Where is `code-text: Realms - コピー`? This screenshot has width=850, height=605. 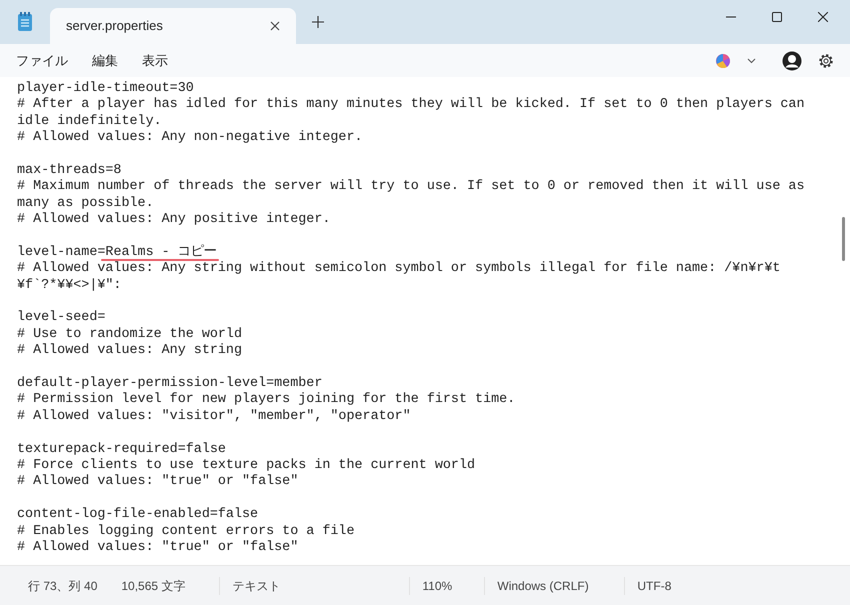
code-text: Realms - コピー is located at coordinates (161, 252).